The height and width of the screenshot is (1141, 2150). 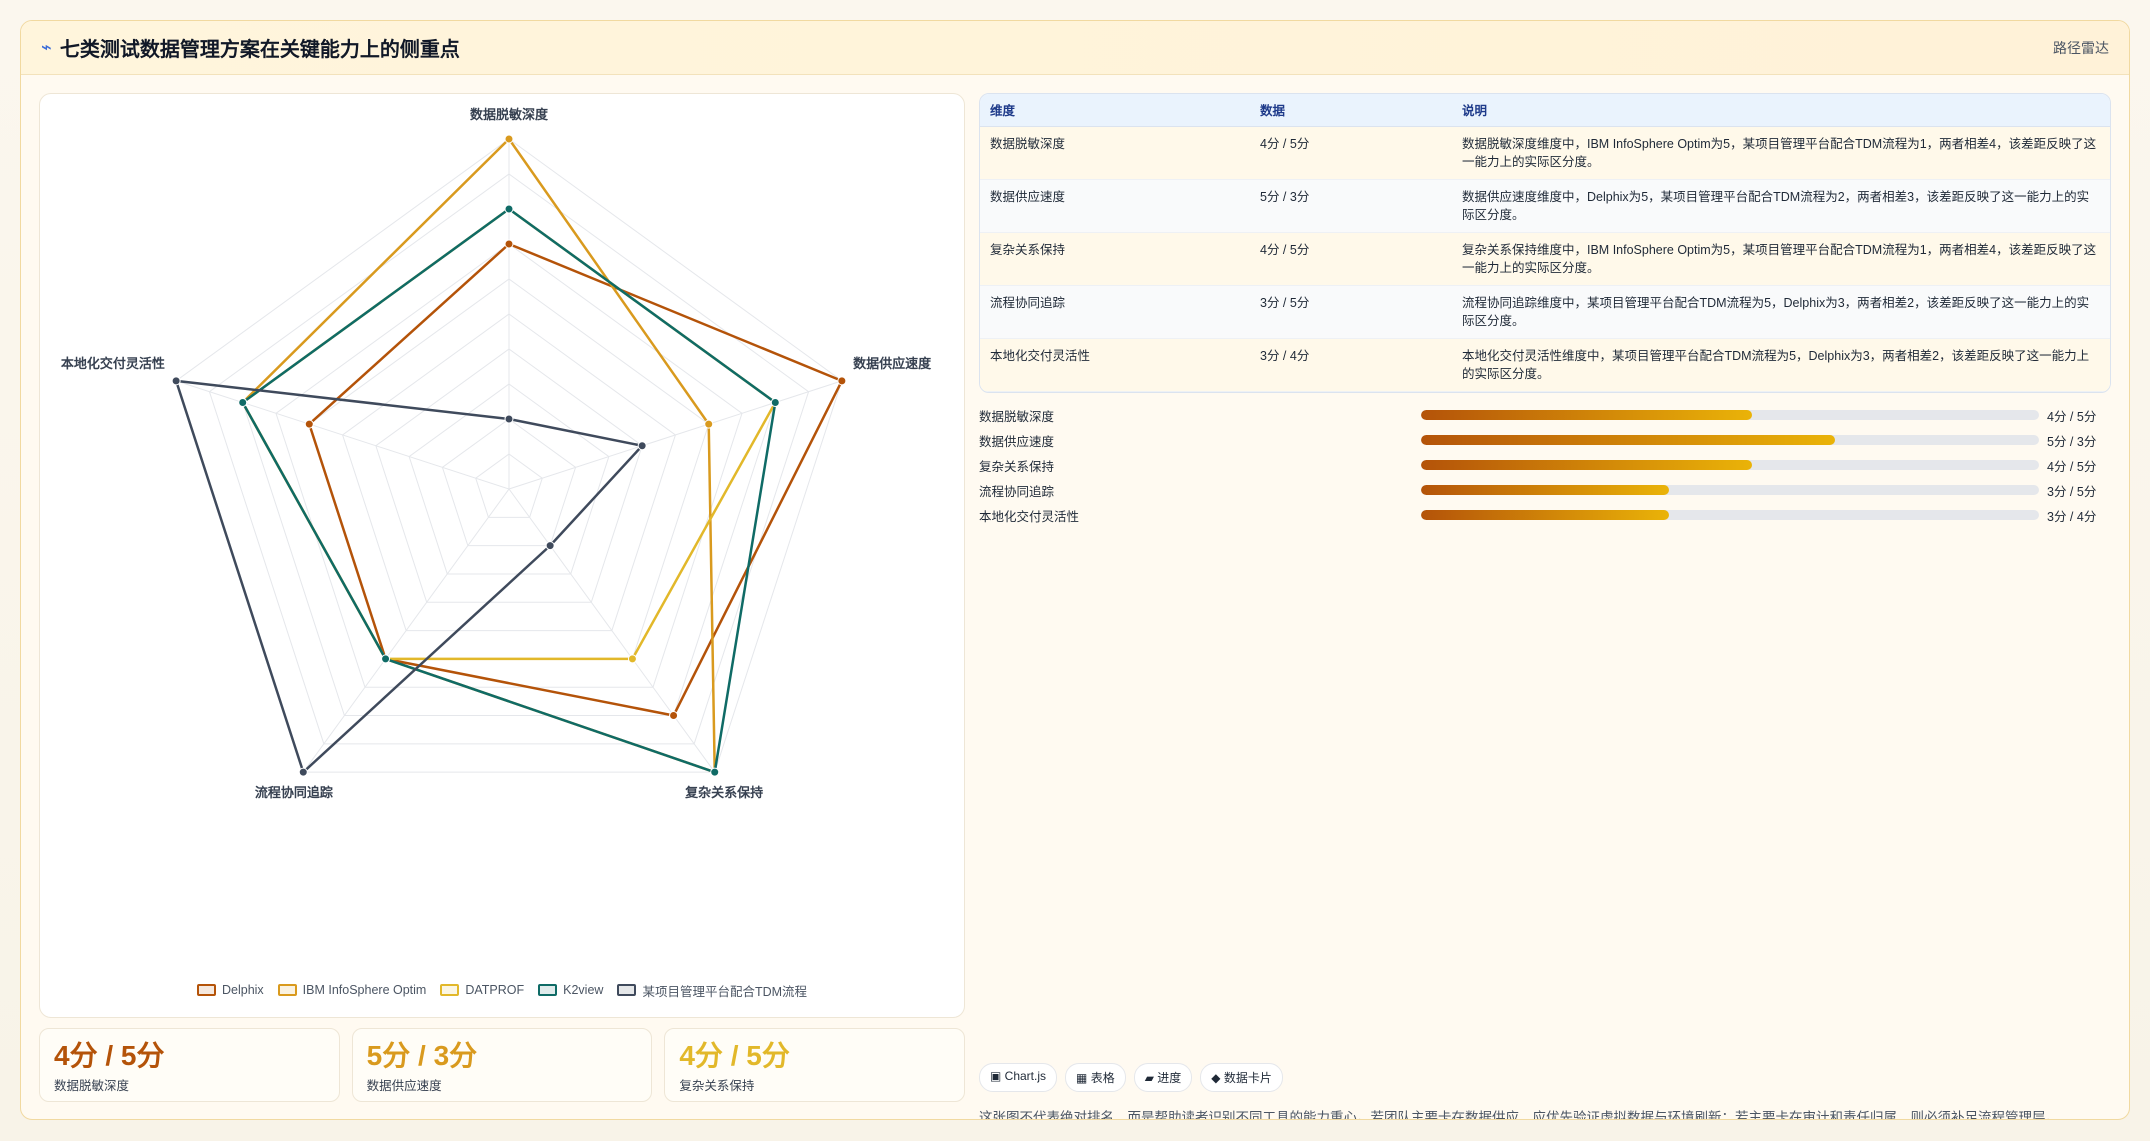 I want to click on chip-0: ▣ Chart.js, so click(x=1018, y=1077).